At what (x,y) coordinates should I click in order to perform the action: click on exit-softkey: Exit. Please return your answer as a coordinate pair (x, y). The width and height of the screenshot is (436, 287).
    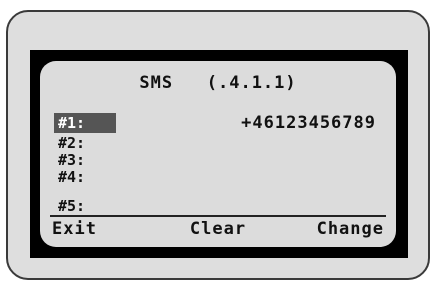
    Looking at the image, I should click on (74, 229).